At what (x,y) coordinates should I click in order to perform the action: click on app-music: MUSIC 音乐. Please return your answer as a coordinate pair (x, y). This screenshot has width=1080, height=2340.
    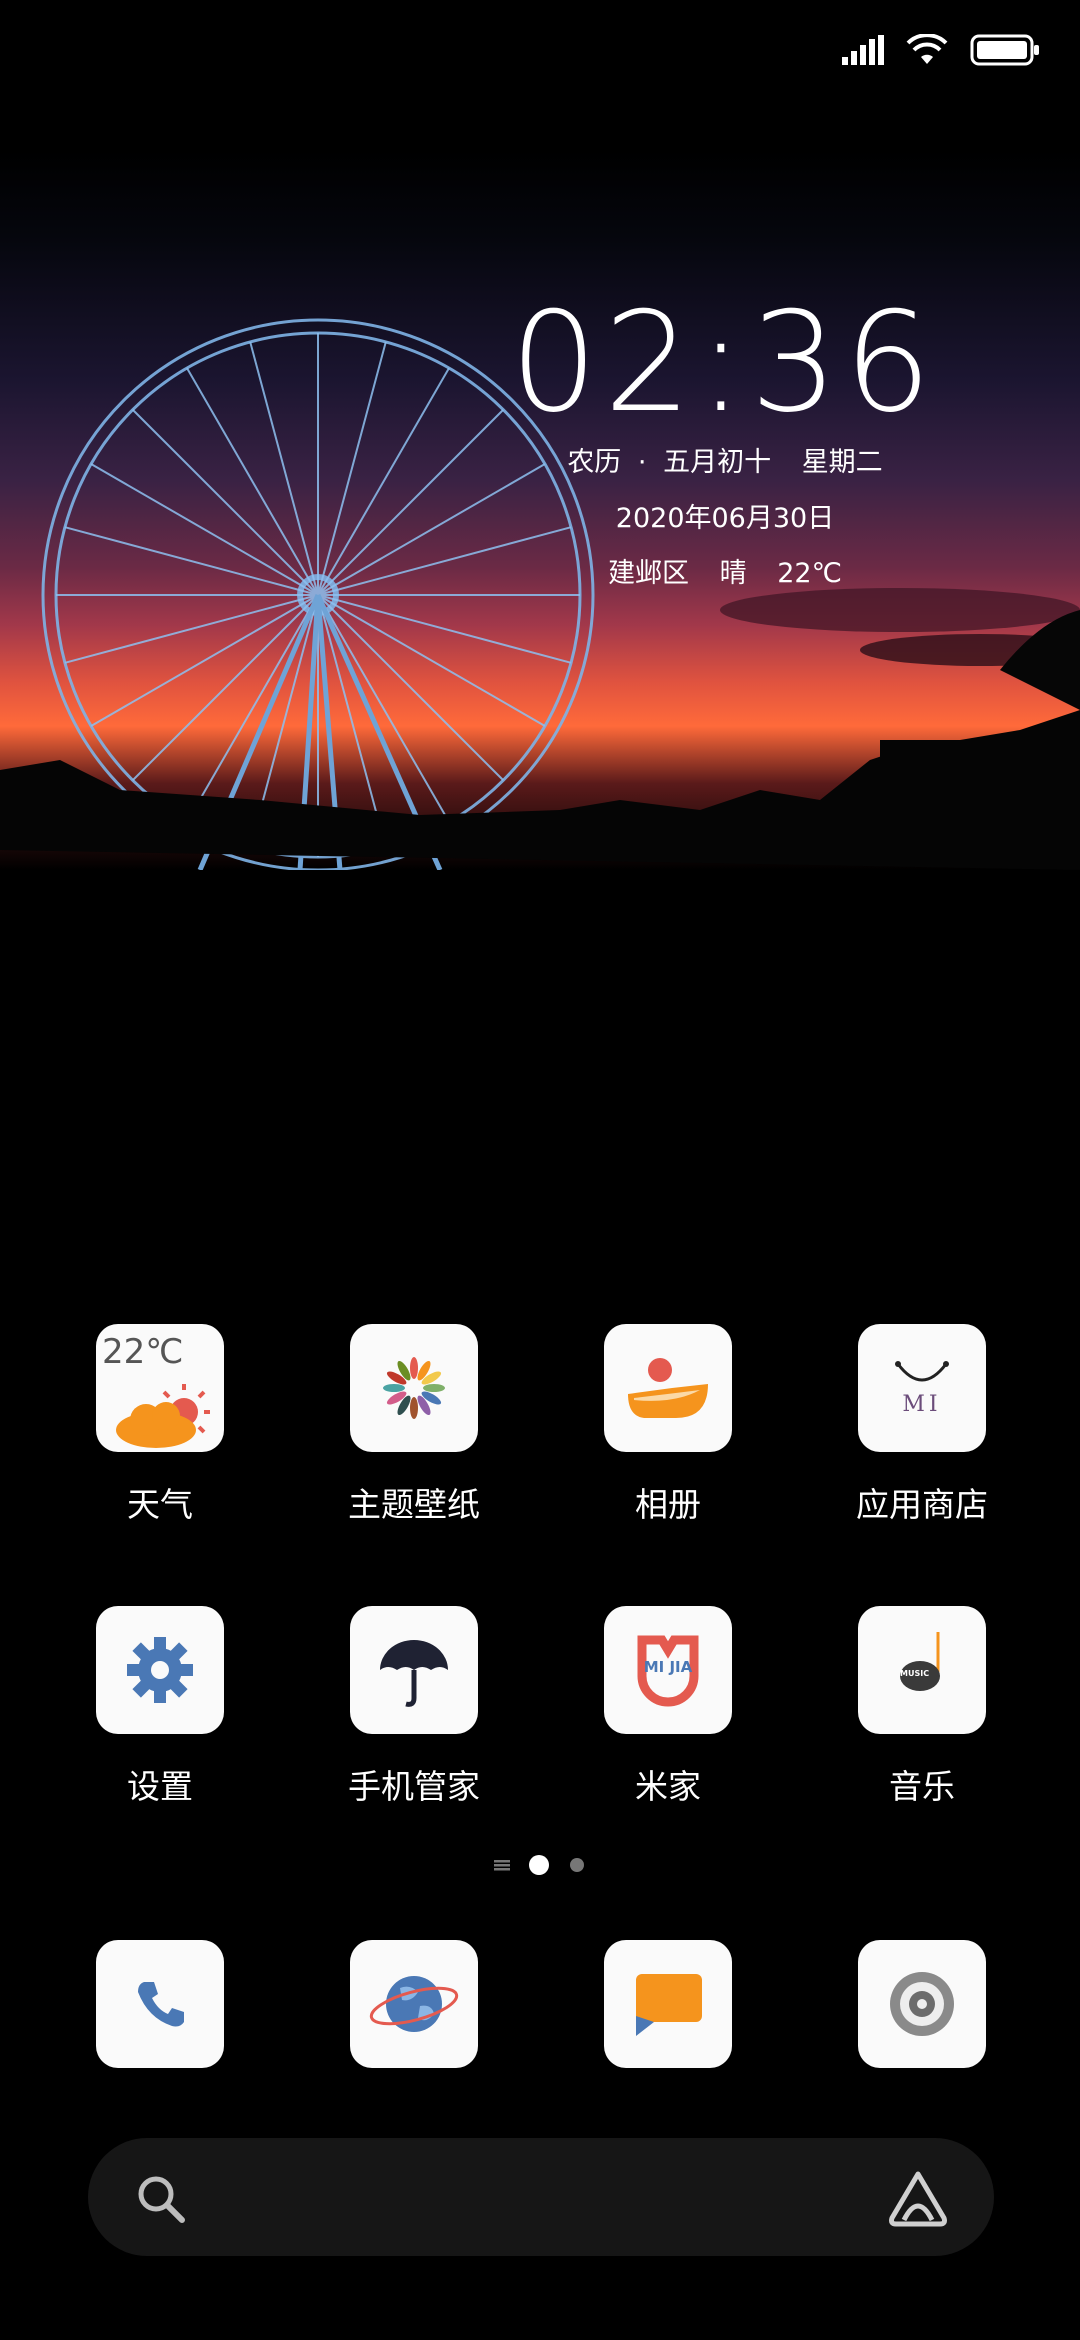
    Looking at the image, I should click on (922, 1707).